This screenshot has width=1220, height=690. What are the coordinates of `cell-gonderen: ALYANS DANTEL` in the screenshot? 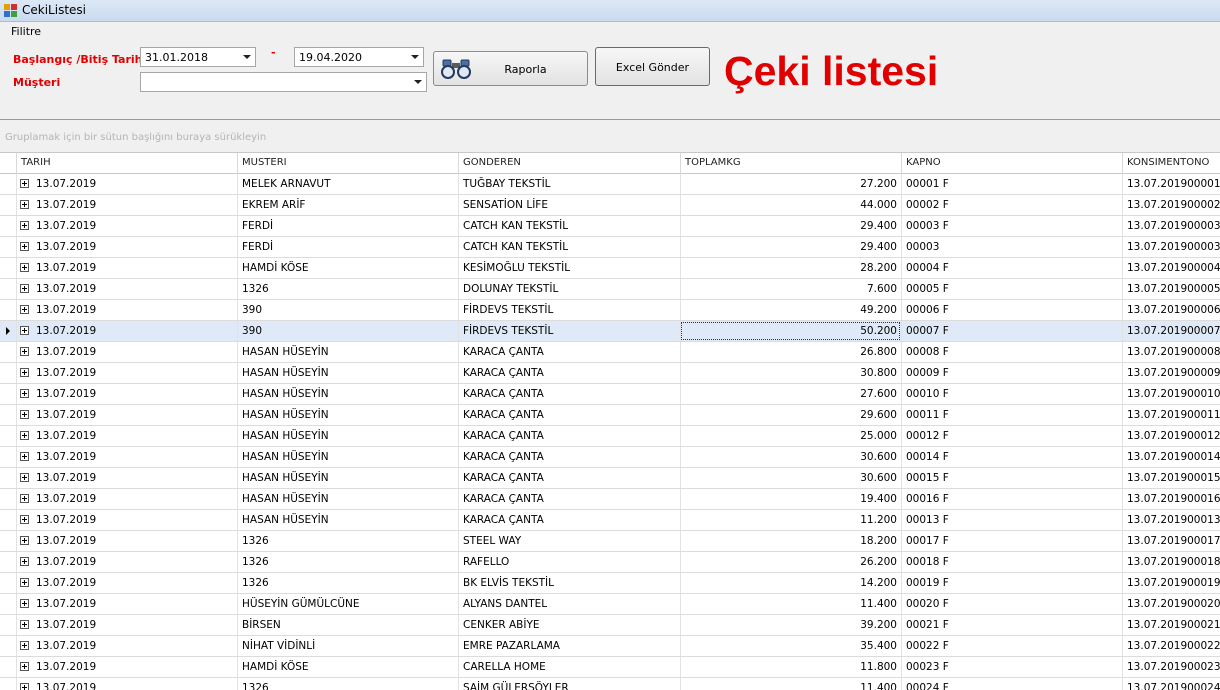 It's located at (569, 604).